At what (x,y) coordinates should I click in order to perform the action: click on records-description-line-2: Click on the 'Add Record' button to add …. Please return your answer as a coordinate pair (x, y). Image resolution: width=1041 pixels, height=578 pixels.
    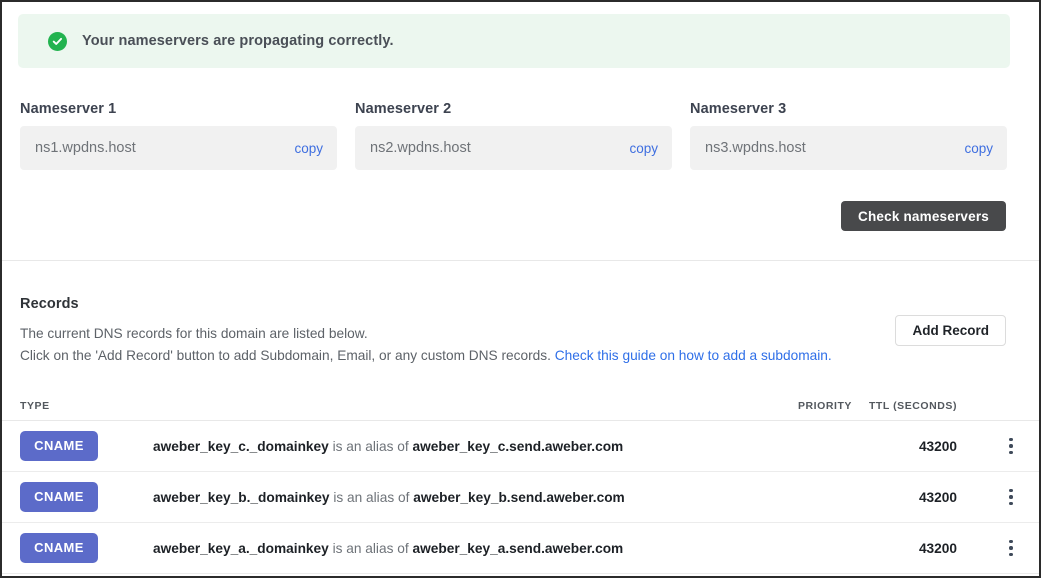
    Looking at the image, I should click on (455, 356).